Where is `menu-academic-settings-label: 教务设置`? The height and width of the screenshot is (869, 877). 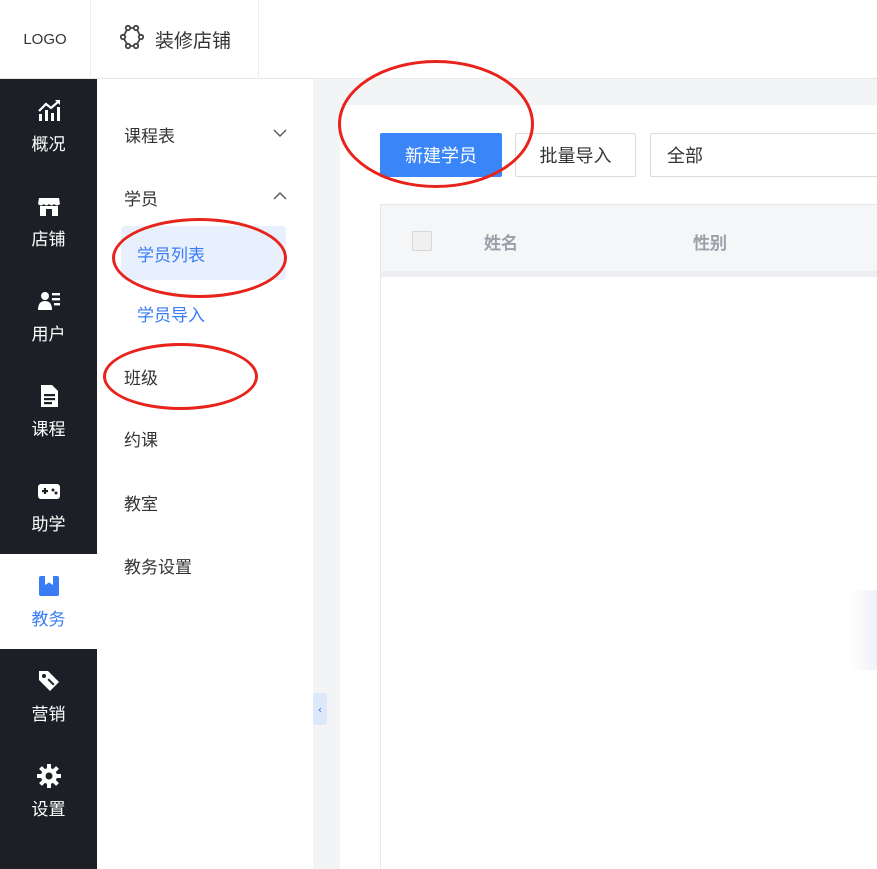 menu-academic-settings-label: 教务设置 is located at coordinates (158, 567).